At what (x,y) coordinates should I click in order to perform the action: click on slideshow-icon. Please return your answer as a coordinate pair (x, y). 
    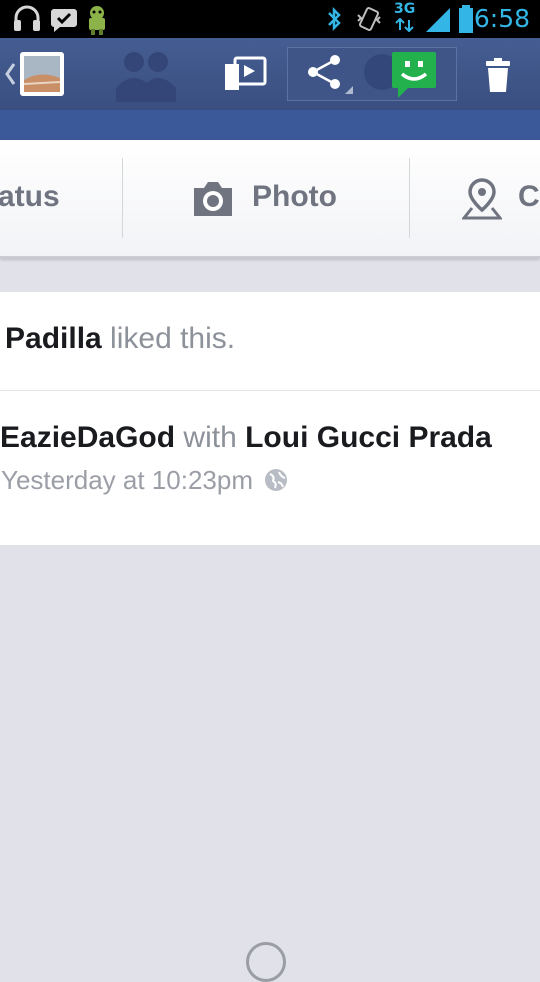
    Looking at the image, I should click on (246, 74).